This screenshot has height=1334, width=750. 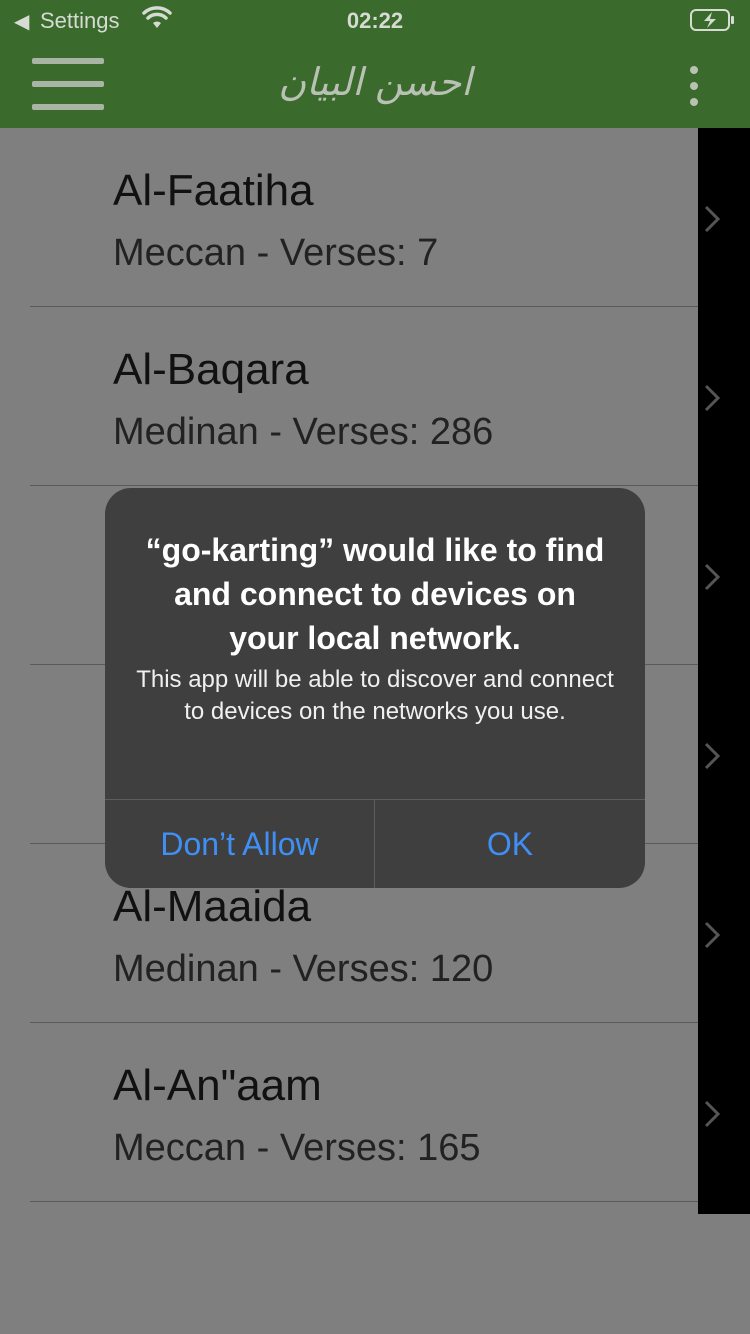 What do you see at coordinates (297, 1148) in the screenshot?
I see `surah-meta: Meccan - Verses: 165` at bounding box center [297, 1148].